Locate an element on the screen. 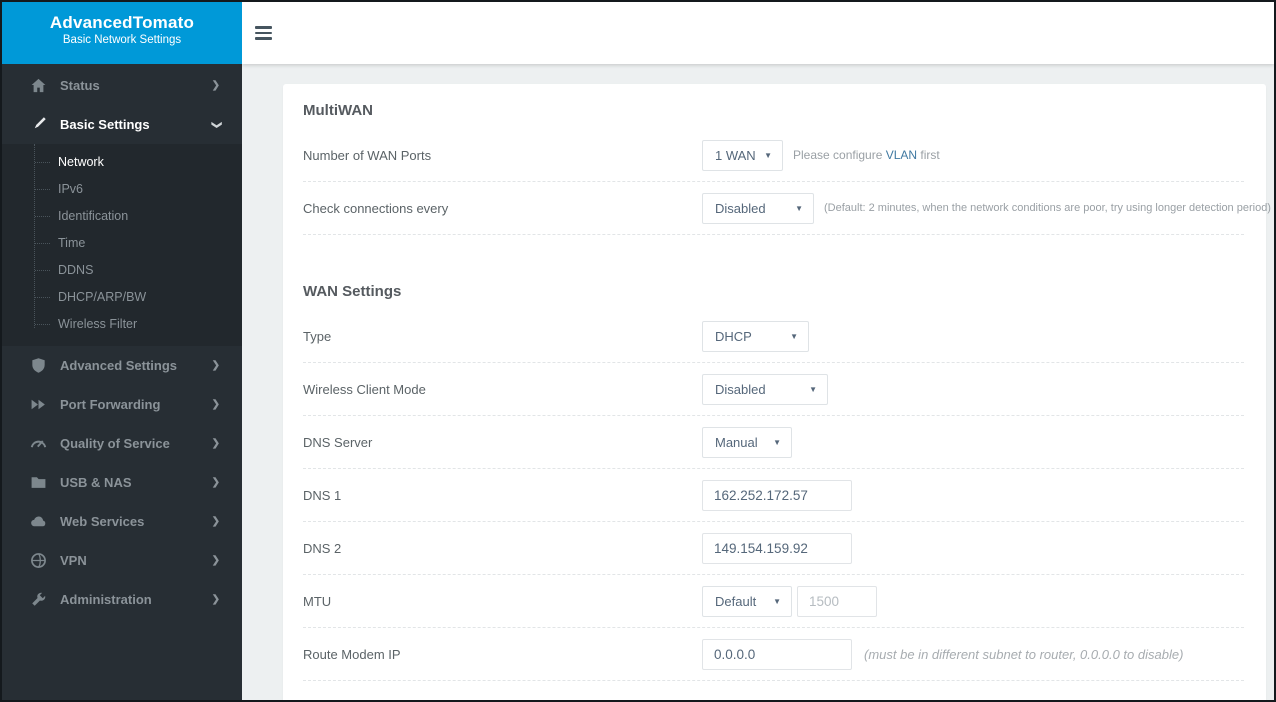  row-dns-server: DNS Server Manual ▼ is located at coordinates (773, 442).